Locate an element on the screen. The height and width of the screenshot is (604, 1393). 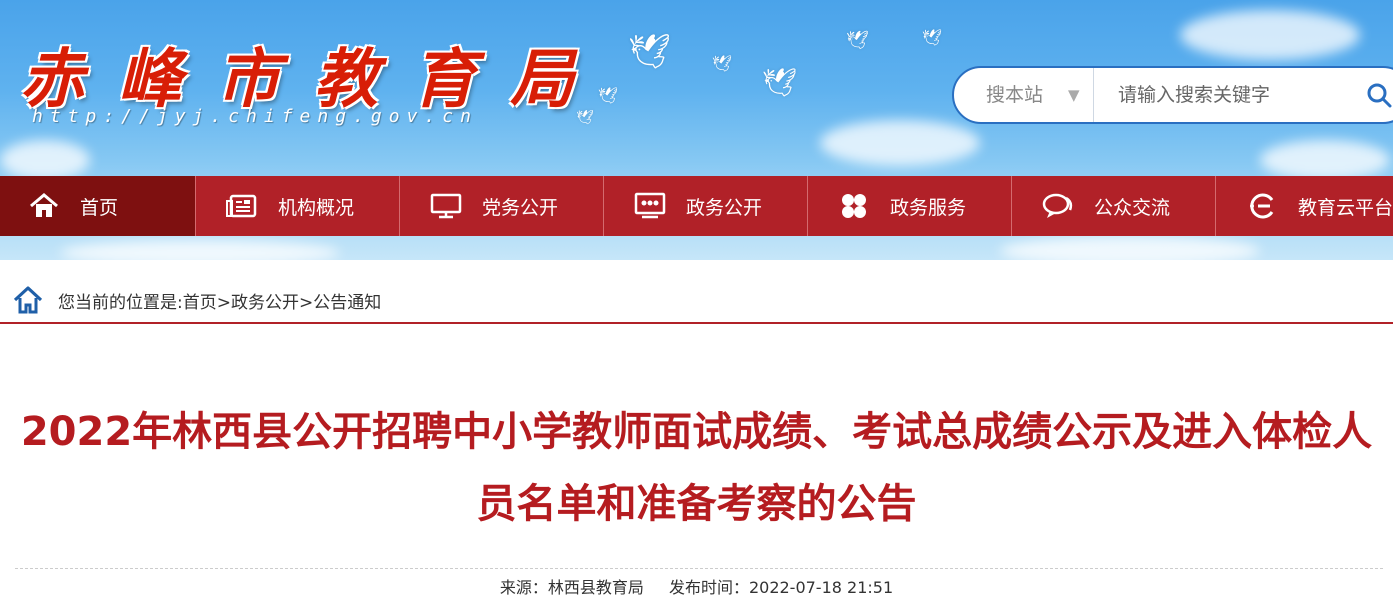
nav-item-home: 首页 is located at coordinates (98, 206).